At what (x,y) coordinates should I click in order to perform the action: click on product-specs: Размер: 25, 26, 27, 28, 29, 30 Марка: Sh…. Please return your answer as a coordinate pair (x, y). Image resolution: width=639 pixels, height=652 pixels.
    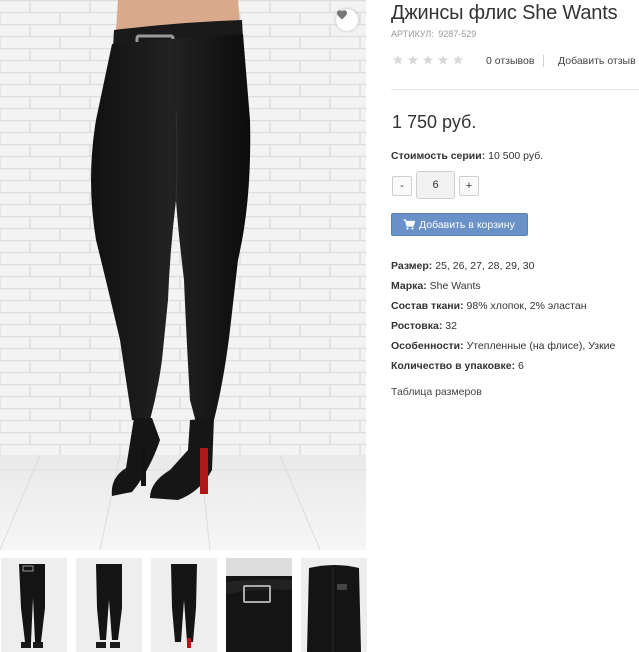
    Looking at the image, I should click on (515, 319).